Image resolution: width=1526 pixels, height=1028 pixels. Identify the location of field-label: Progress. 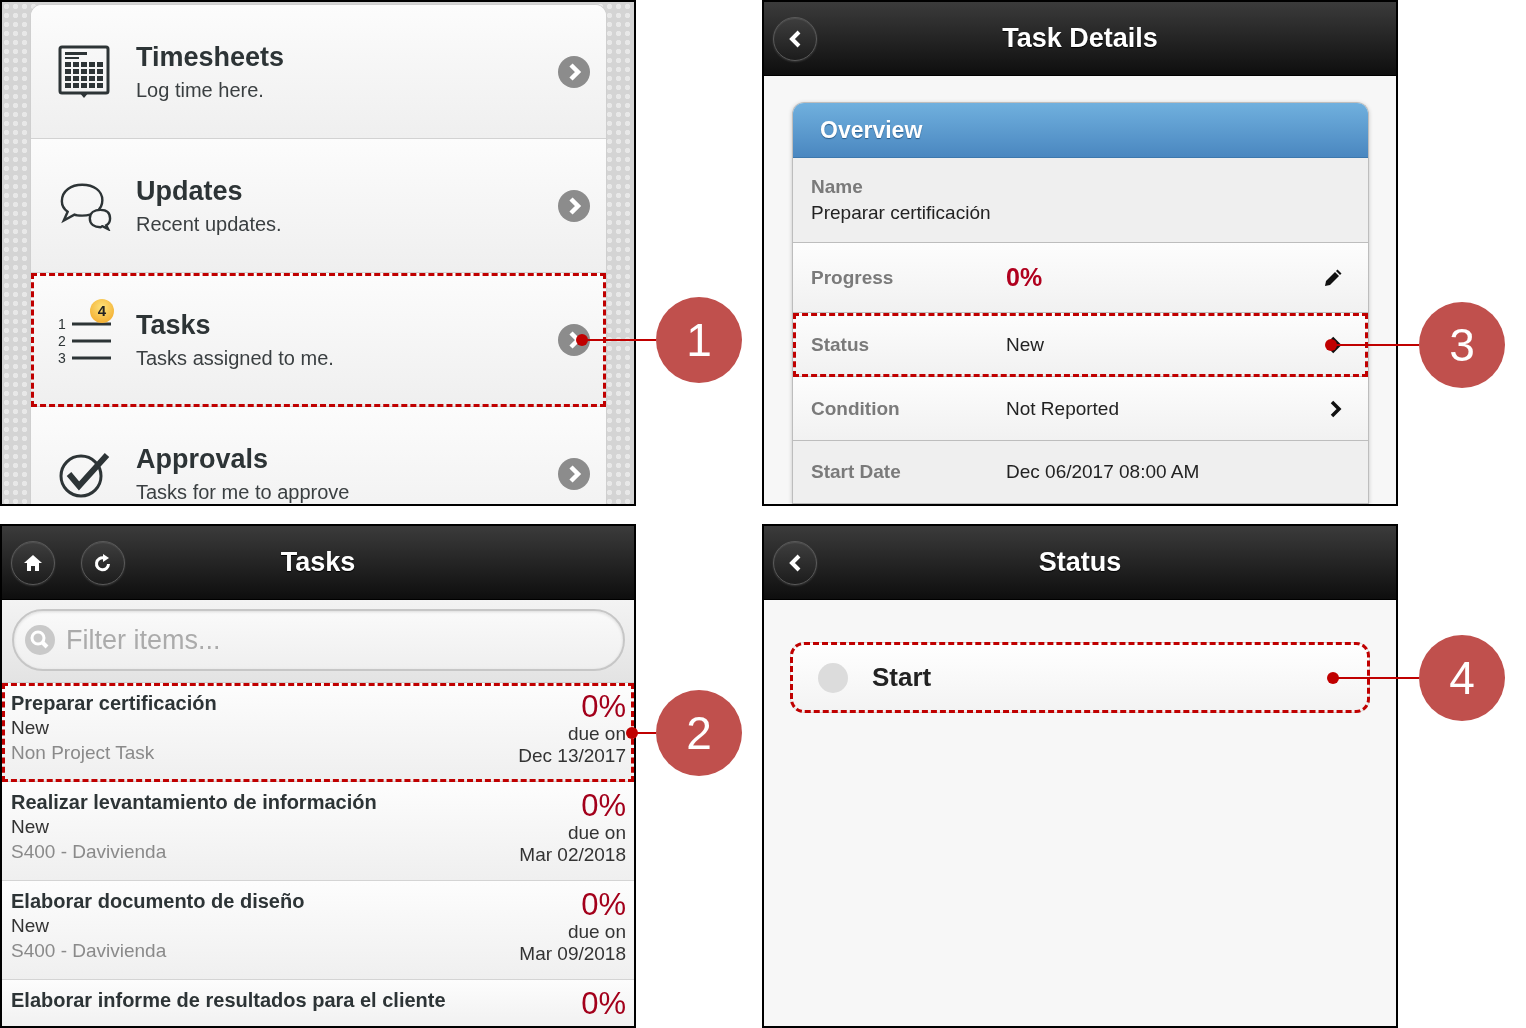
(853, 277).